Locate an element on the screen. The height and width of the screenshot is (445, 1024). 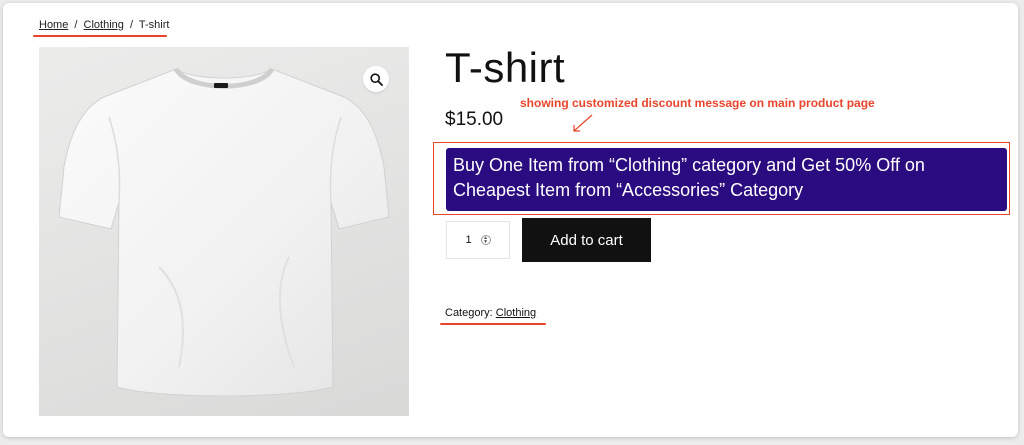
breadcrumb-clothing-link: Clothing is located at coordinates (104, 25).